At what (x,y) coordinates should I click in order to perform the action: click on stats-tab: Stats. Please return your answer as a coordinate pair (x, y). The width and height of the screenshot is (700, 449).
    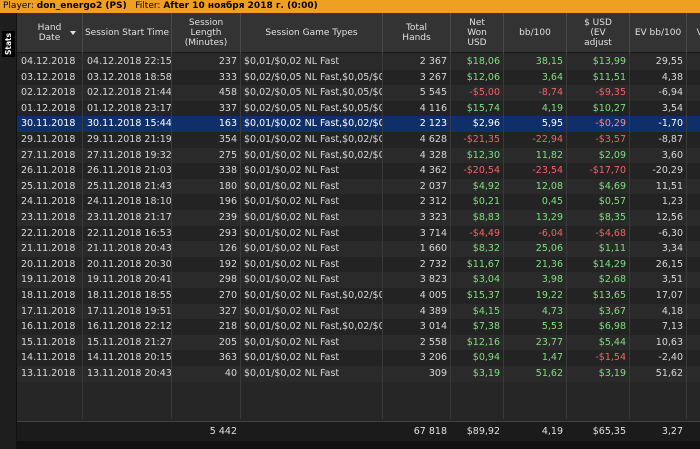
    Looking at the image, I should click on (8, 44).